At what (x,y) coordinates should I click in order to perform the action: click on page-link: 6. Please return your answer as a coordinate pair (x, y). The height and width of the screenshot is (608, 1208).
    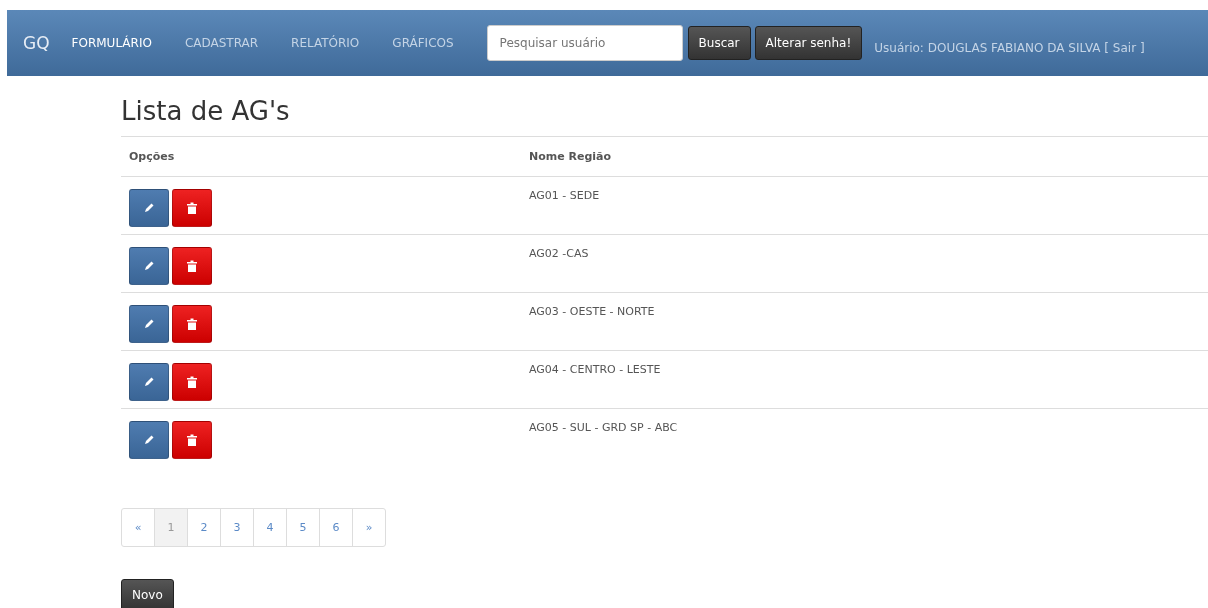
    Looking at the image, I should click on (335, 527).